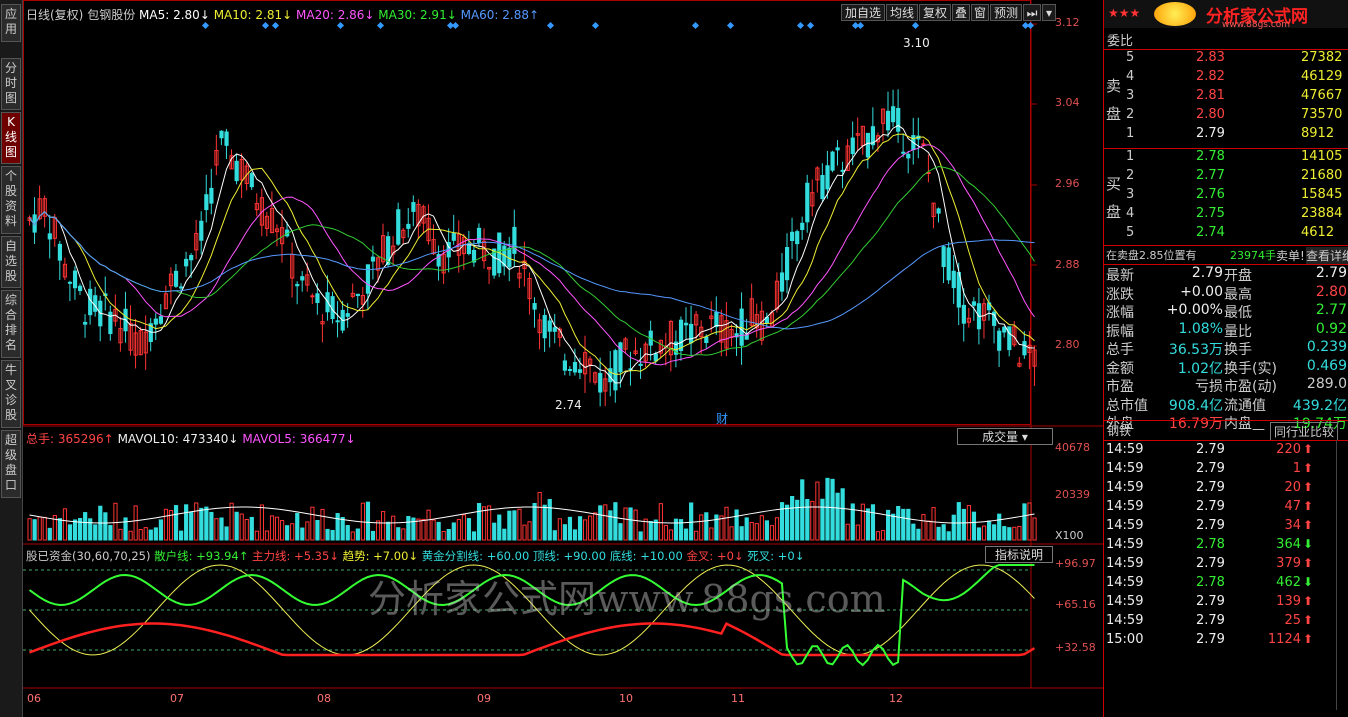 The image size is (1348, 717). I want to click on quote-label: 市盈, so click(1120, 387).